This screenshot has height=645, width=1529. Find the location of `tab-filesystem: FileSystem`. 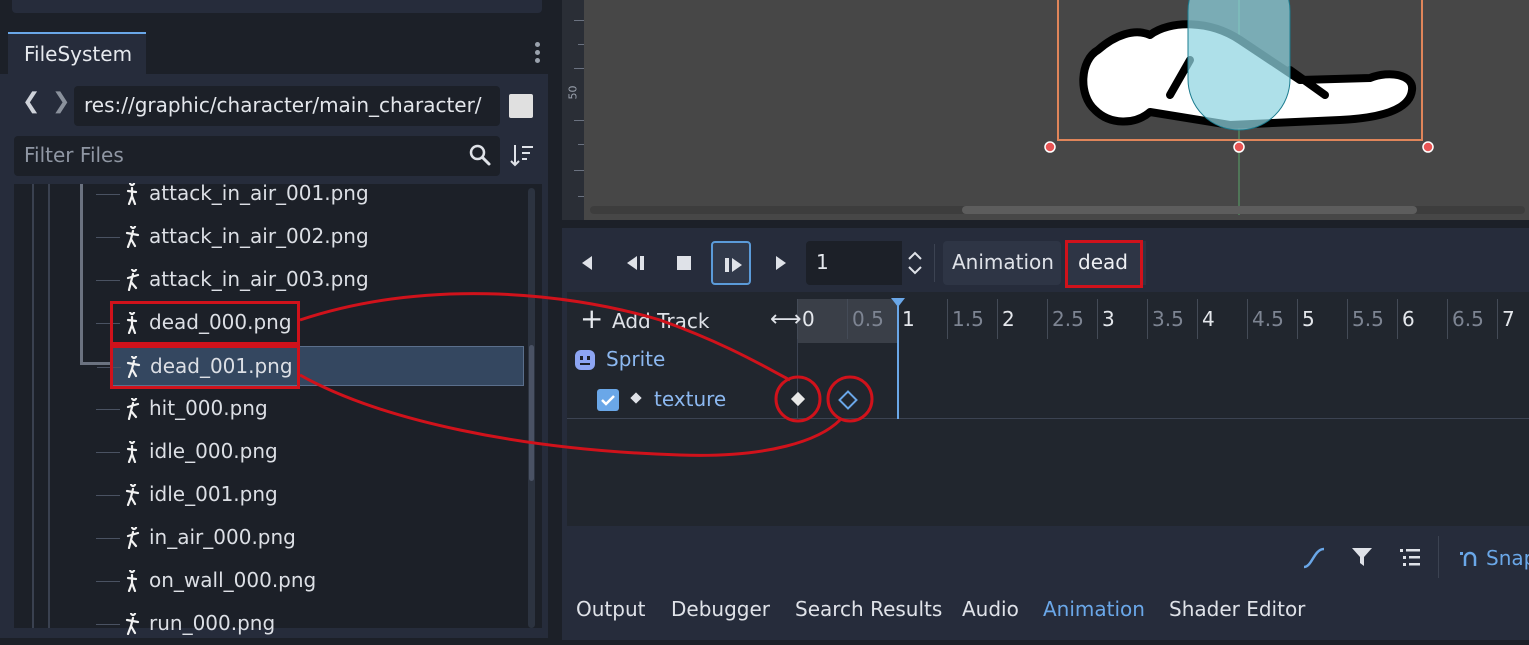

tab-filesystem: FileSystem is located at coordinates (77, 53).